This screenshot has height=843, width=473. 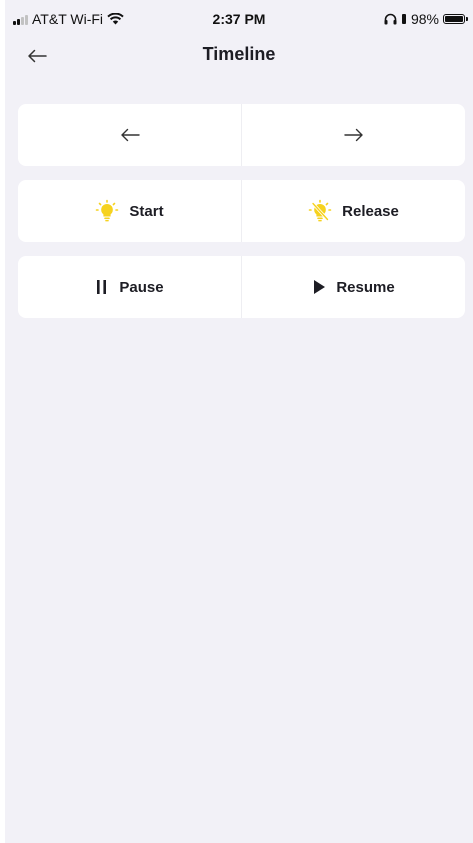 I want to click on release-label: Release, so click(x=370, y=211).